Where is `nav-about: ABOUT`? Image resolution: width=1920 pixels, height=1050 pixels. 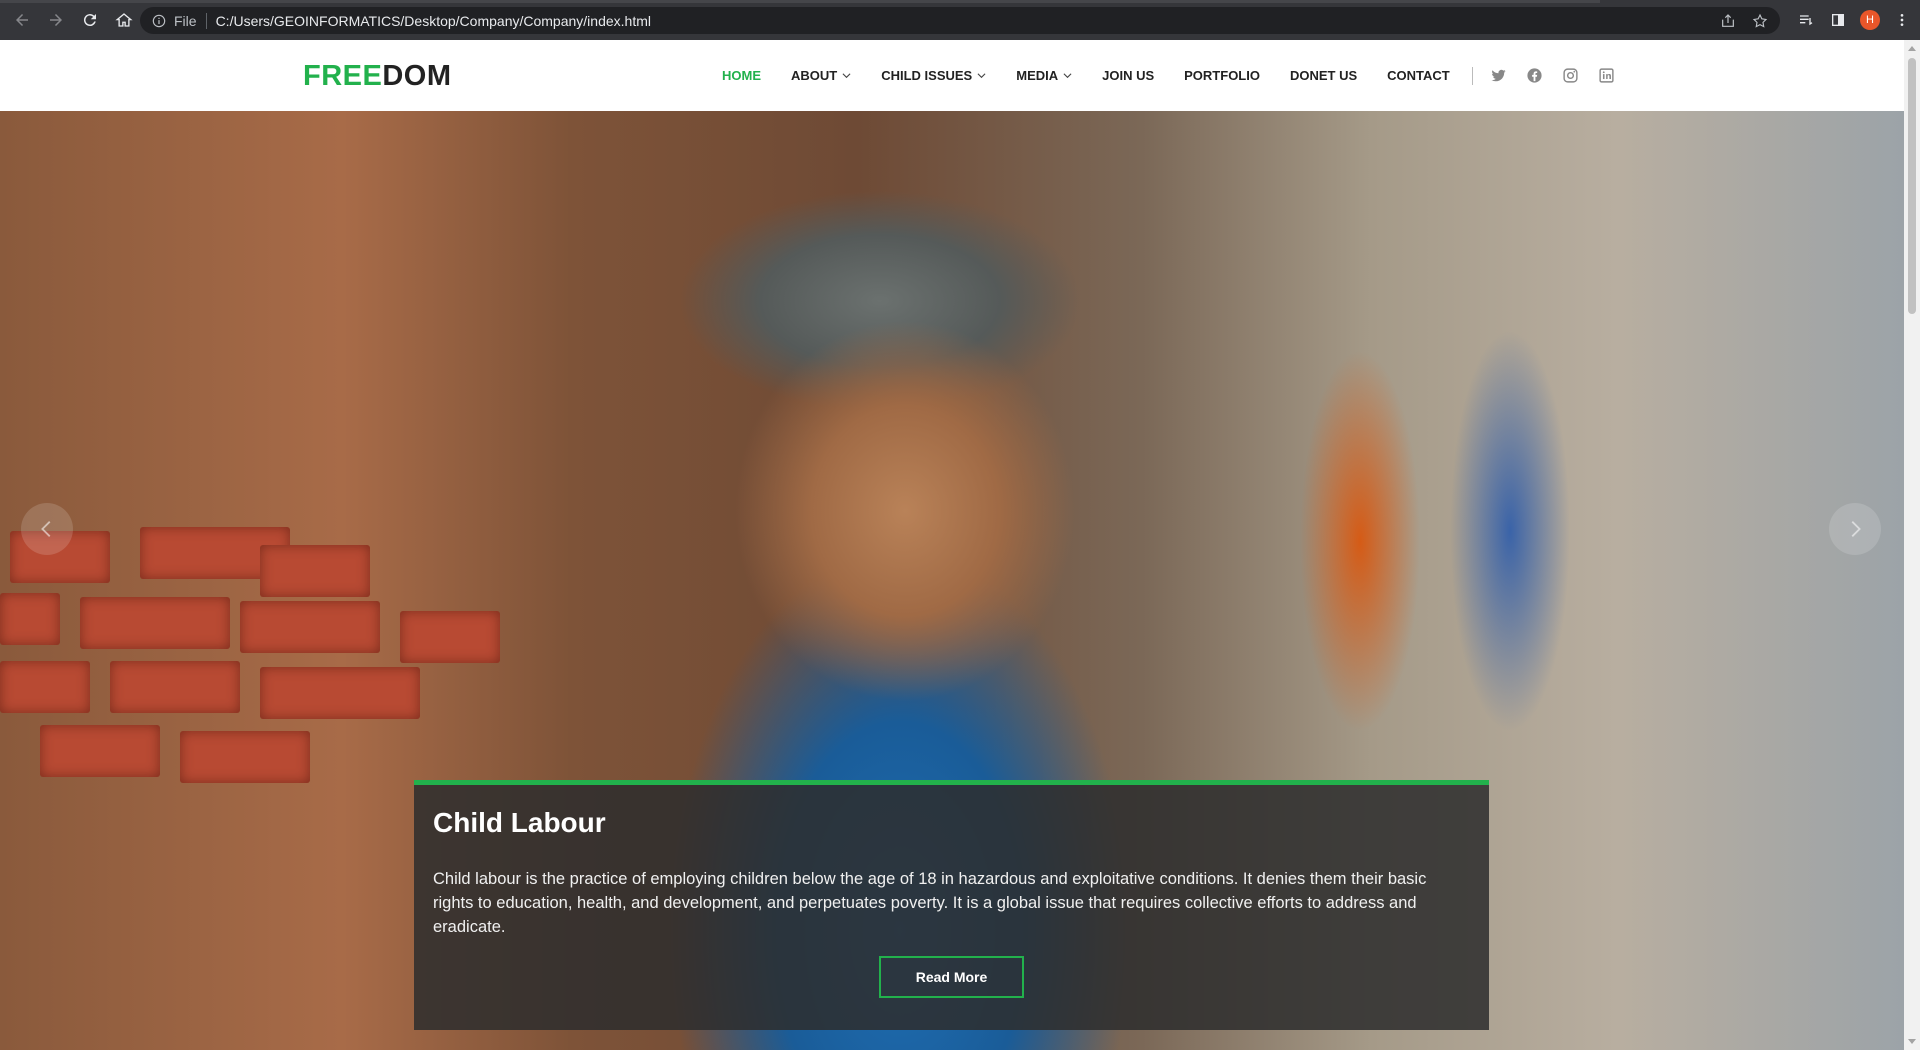 nav-about: ABOUT is located at coordinates (821, 75).